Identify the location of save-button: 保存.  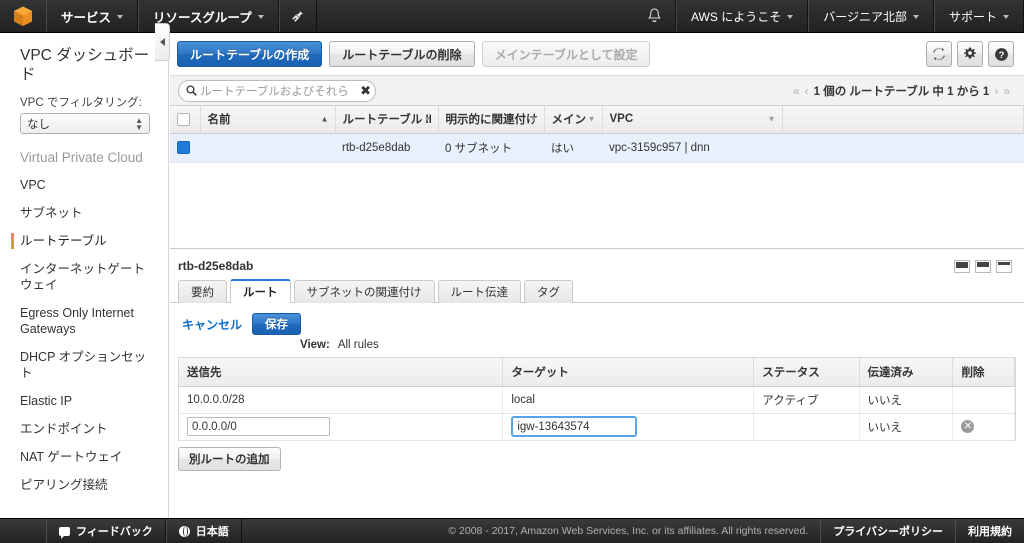
(277, 324).